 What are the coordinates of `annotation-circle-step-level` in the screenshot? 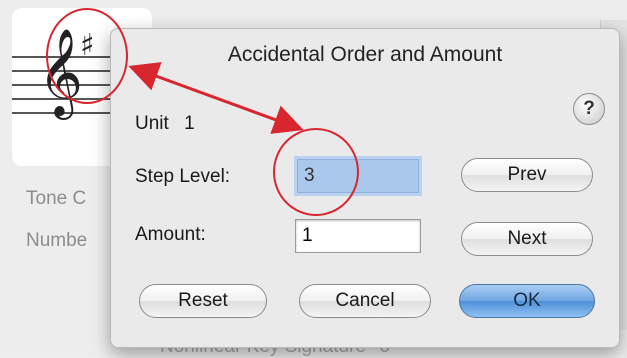 It's located at (316, 172).